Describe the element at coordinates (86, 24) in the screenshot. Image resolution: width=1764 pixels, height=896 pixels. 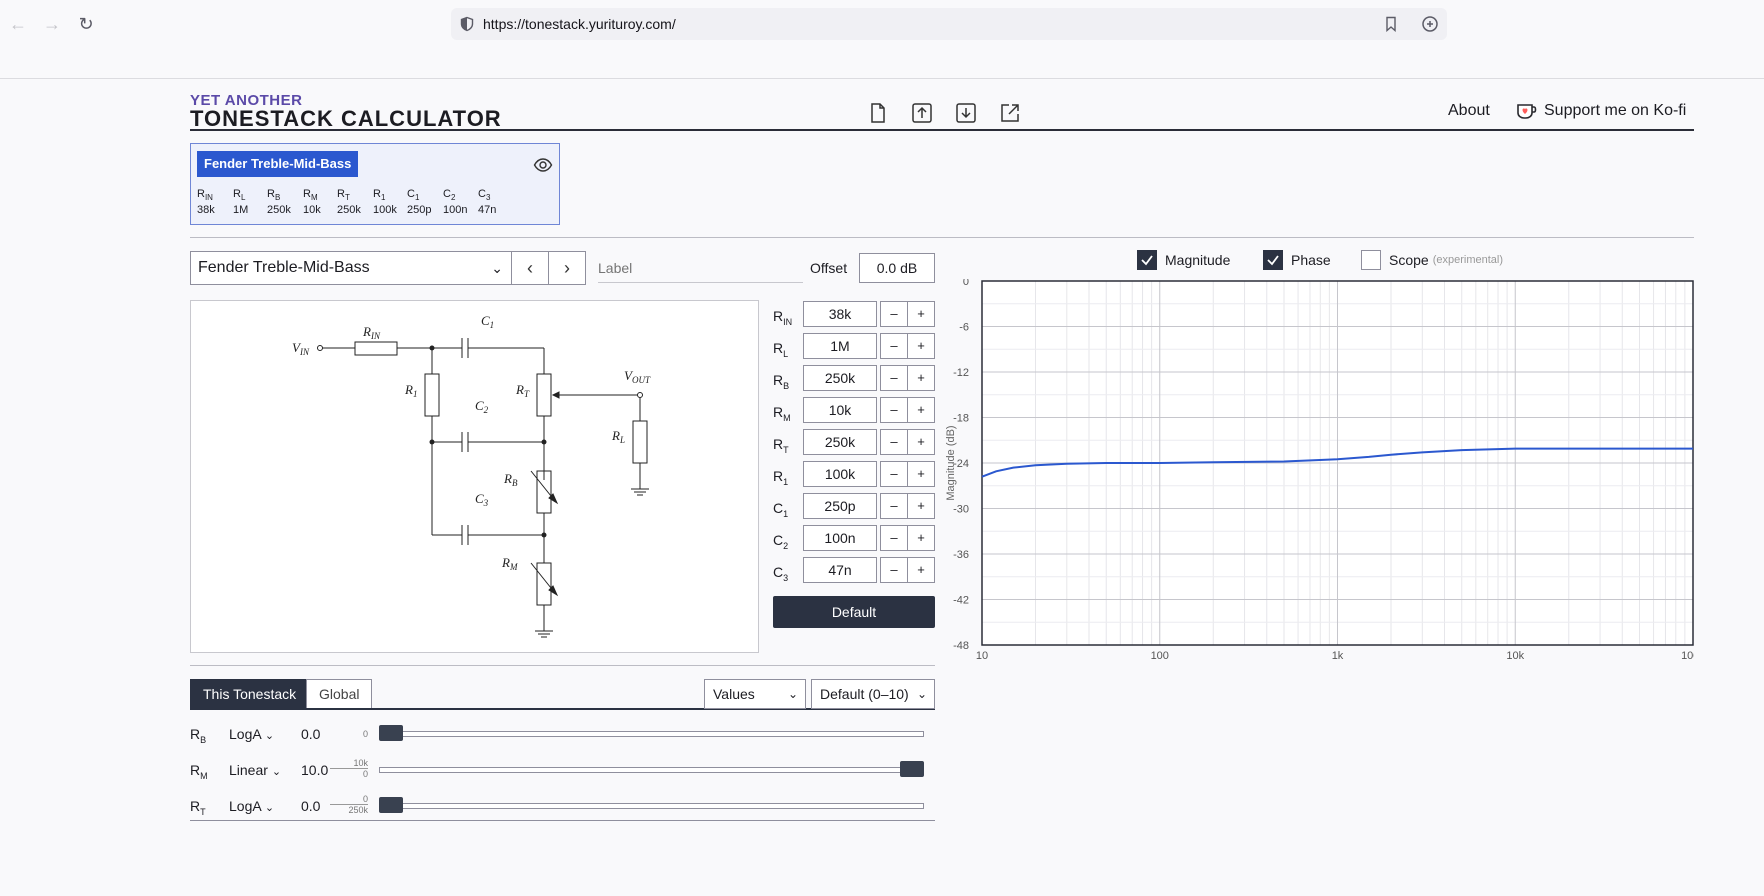
I see `reload-icon: ↻` at that location.